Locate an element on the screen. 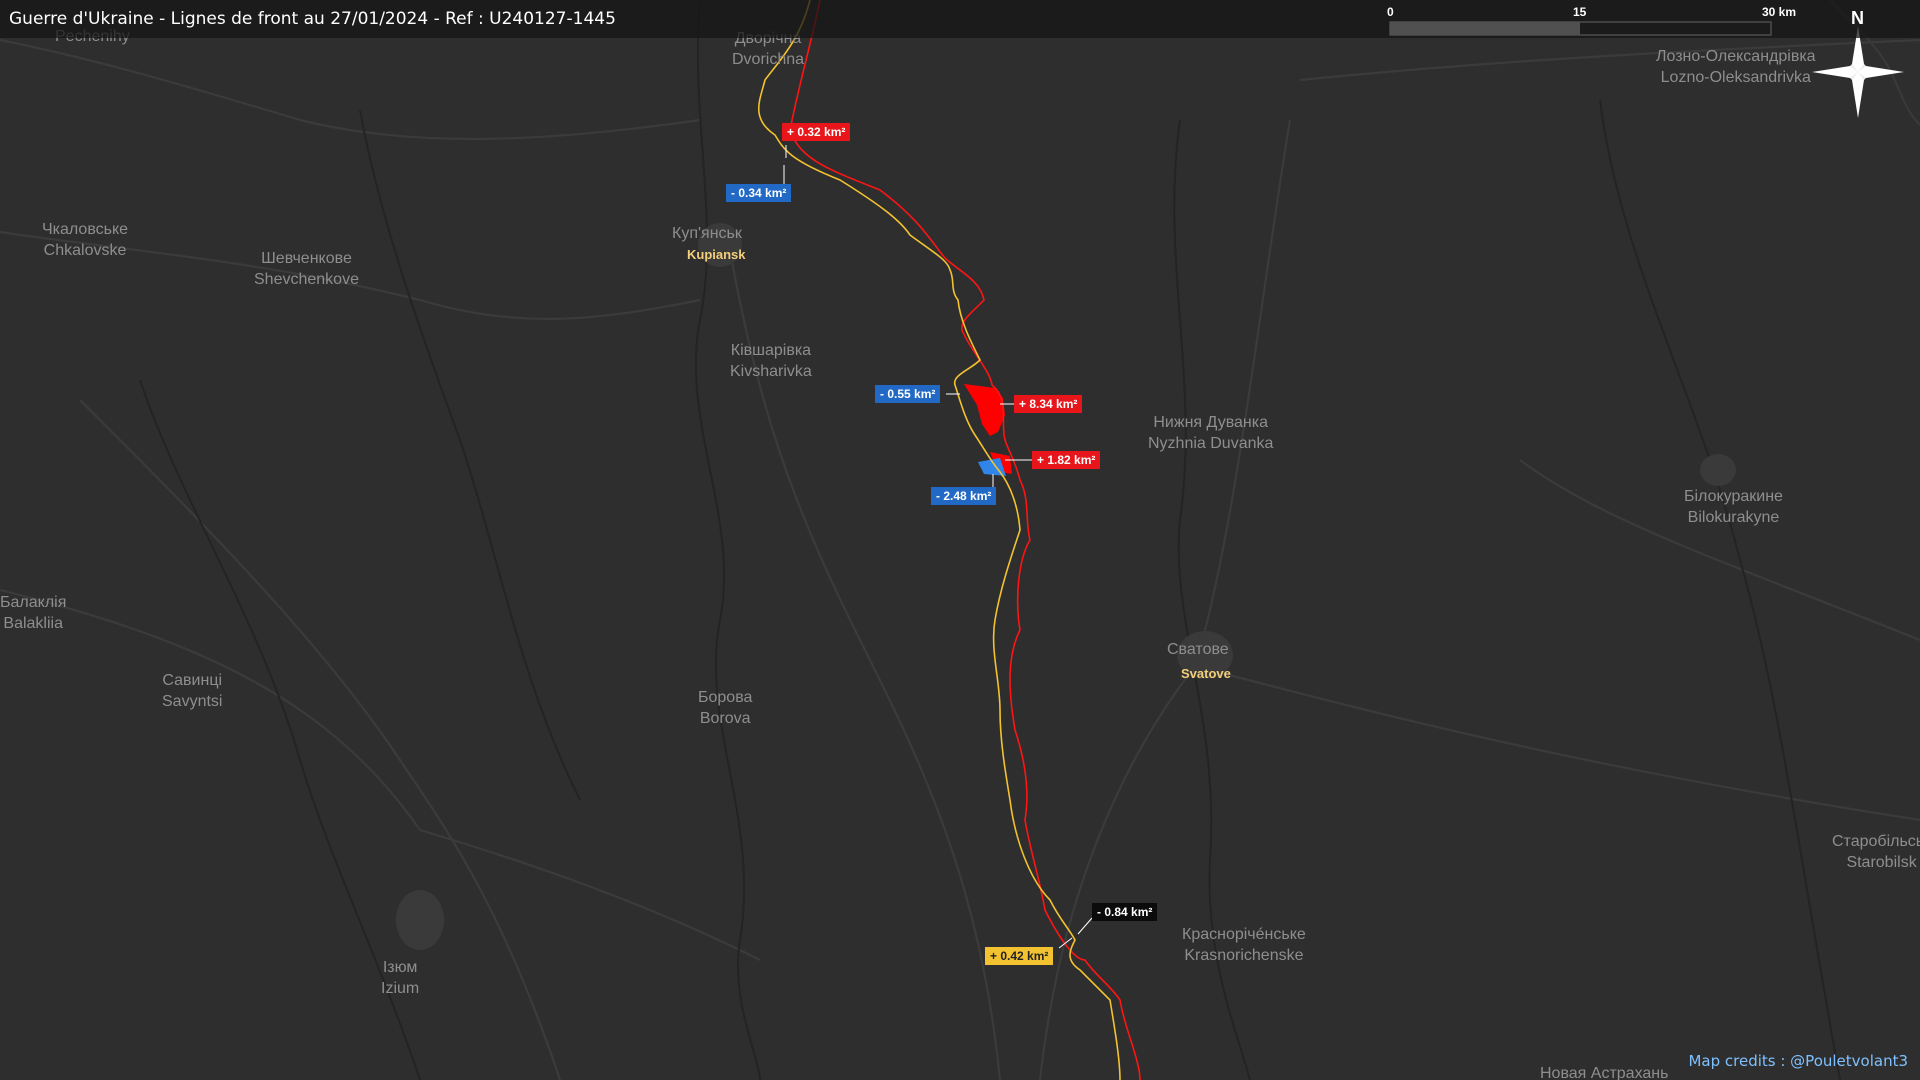  scale-tick-label: 30 km is located at coordinates (1779, 12).